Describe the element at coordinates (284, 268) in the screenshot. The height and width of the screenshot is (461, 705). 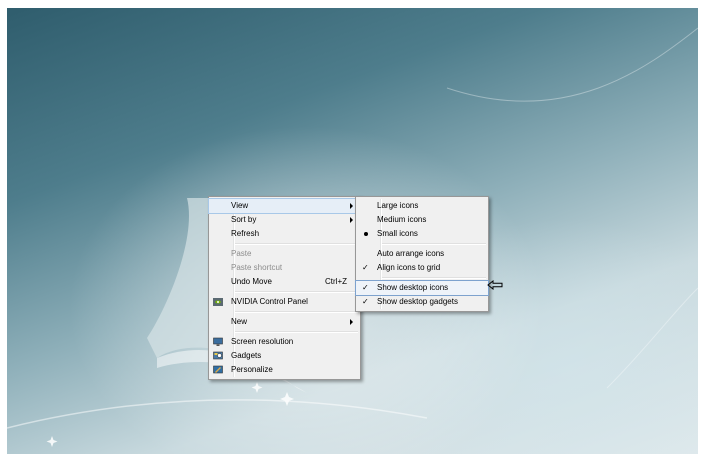
I see `menu-item-paste-shortcut: Paste shortcut` at that location.